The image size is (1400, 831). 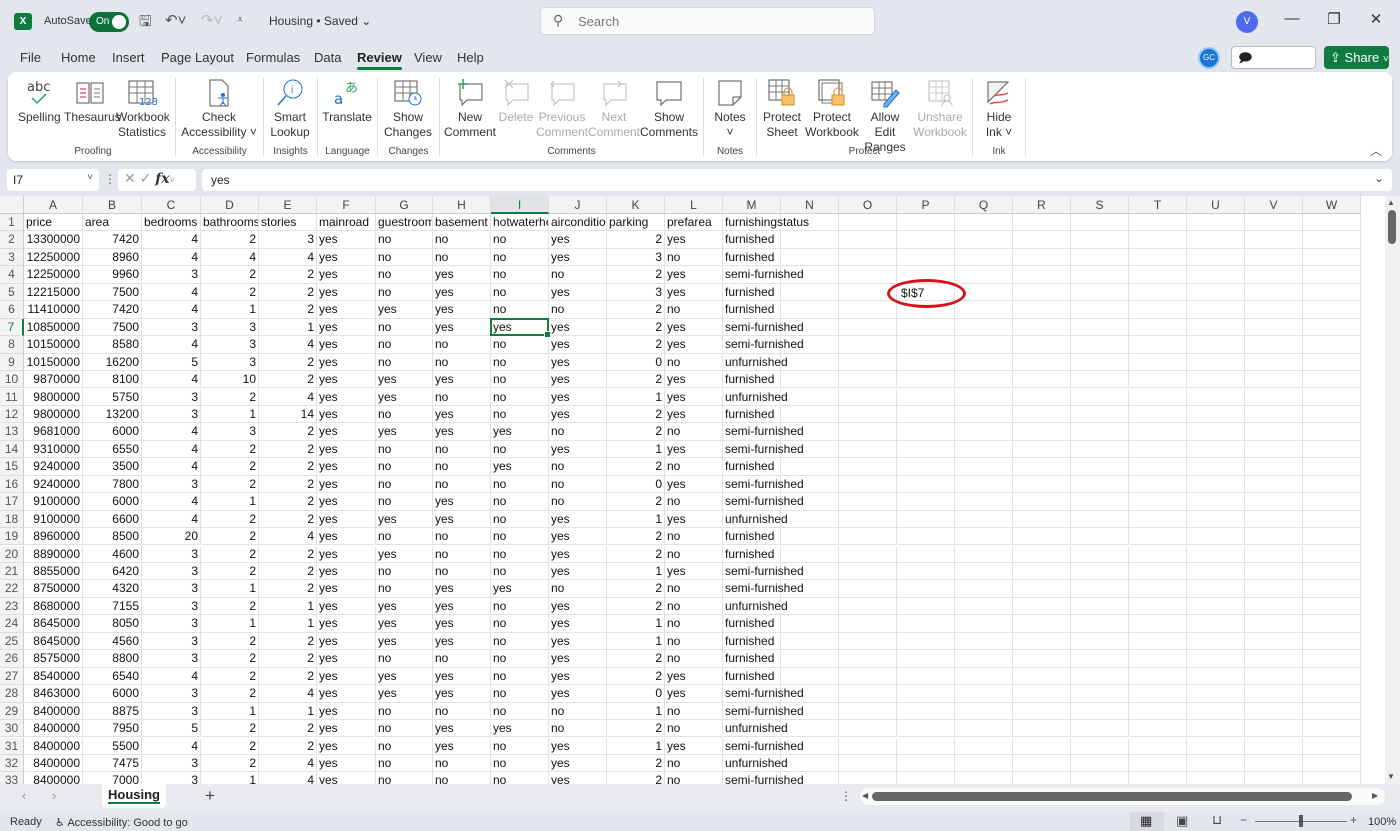 I want to click on cell-H33: no, so click(x=462, y=778).